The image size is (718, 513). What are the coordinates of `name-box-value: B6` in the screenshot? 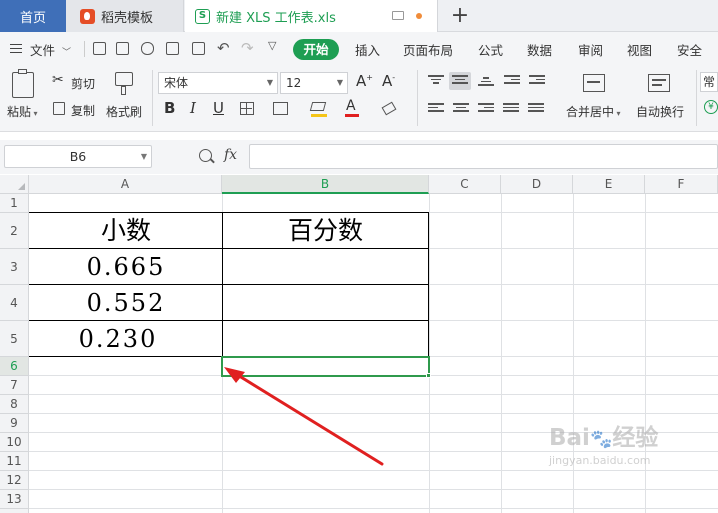 It's located at (78, 156).